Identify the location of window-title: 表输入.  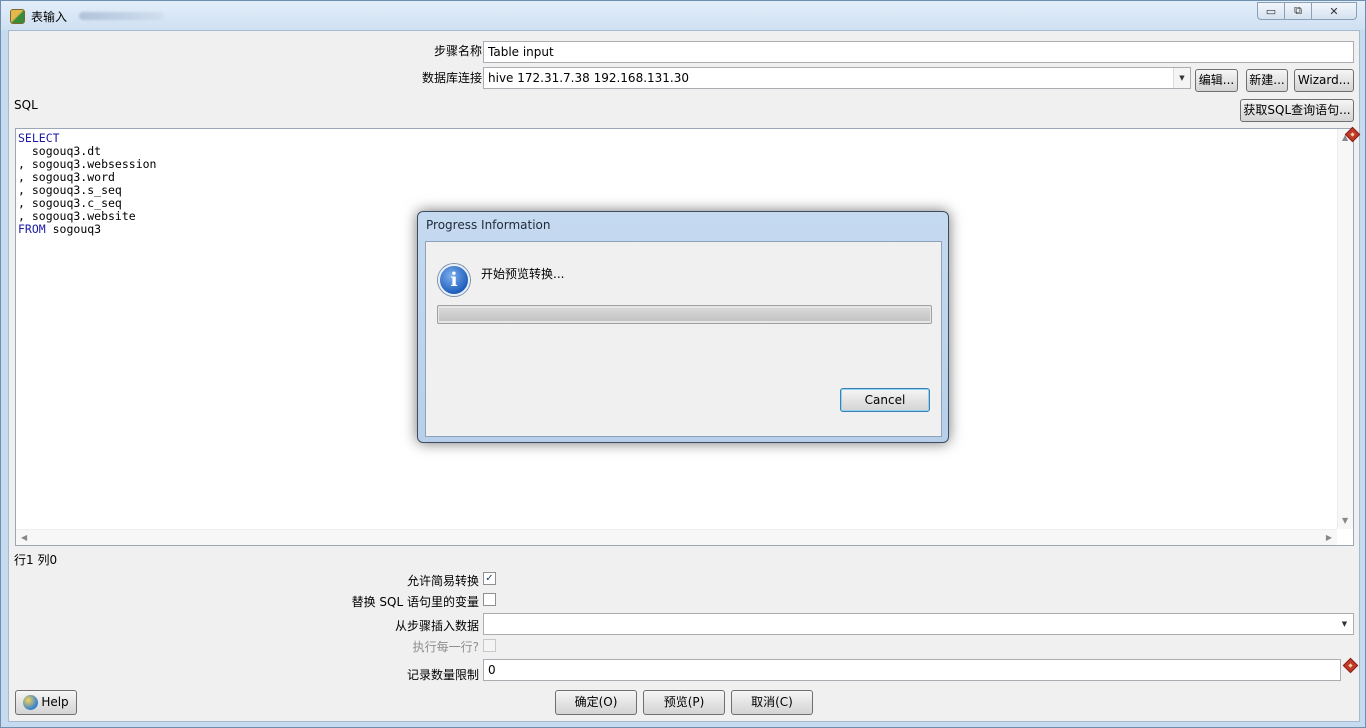
(49, 17).